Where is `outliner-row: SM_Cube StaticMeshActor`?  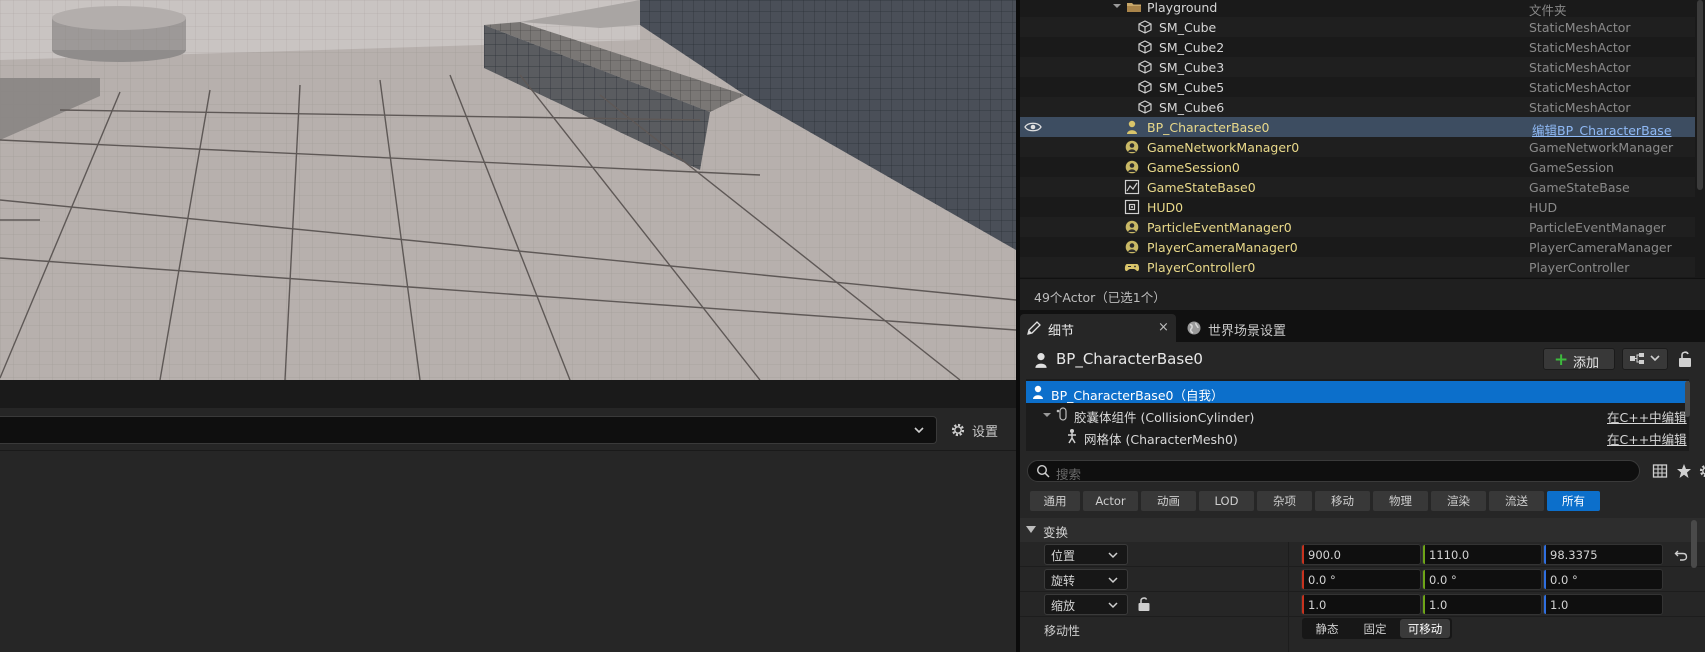
outliner-row: SM_Cube StaticMeshActor is located at coordinates (1357, 27).